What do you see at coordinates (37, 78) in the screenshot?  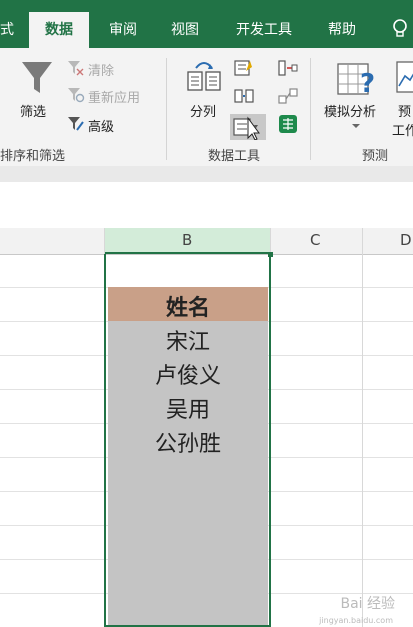 I see `filter-funnel-icon` at bounding box center [37, 78].